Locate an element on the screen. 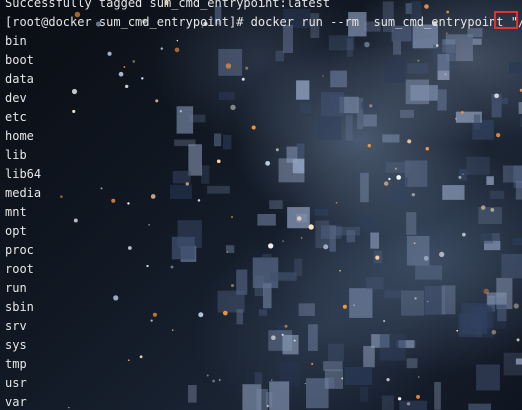 Image resolution: width=522 pixels, height=410 pixels. output-line: etc is located at coordinates (16, 117).